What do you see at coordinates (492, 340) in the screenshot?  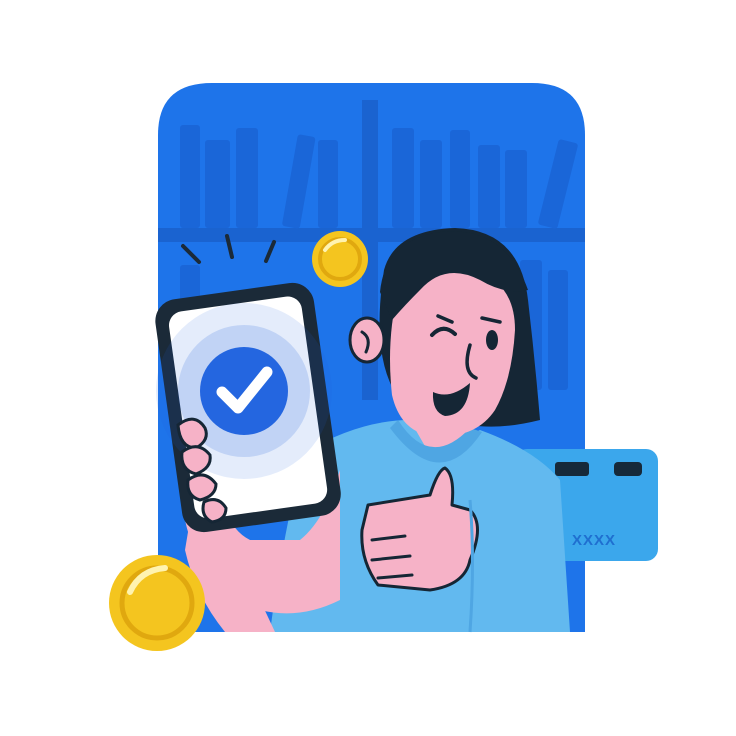 I see `open-eye` at bounding box center [492, 340].